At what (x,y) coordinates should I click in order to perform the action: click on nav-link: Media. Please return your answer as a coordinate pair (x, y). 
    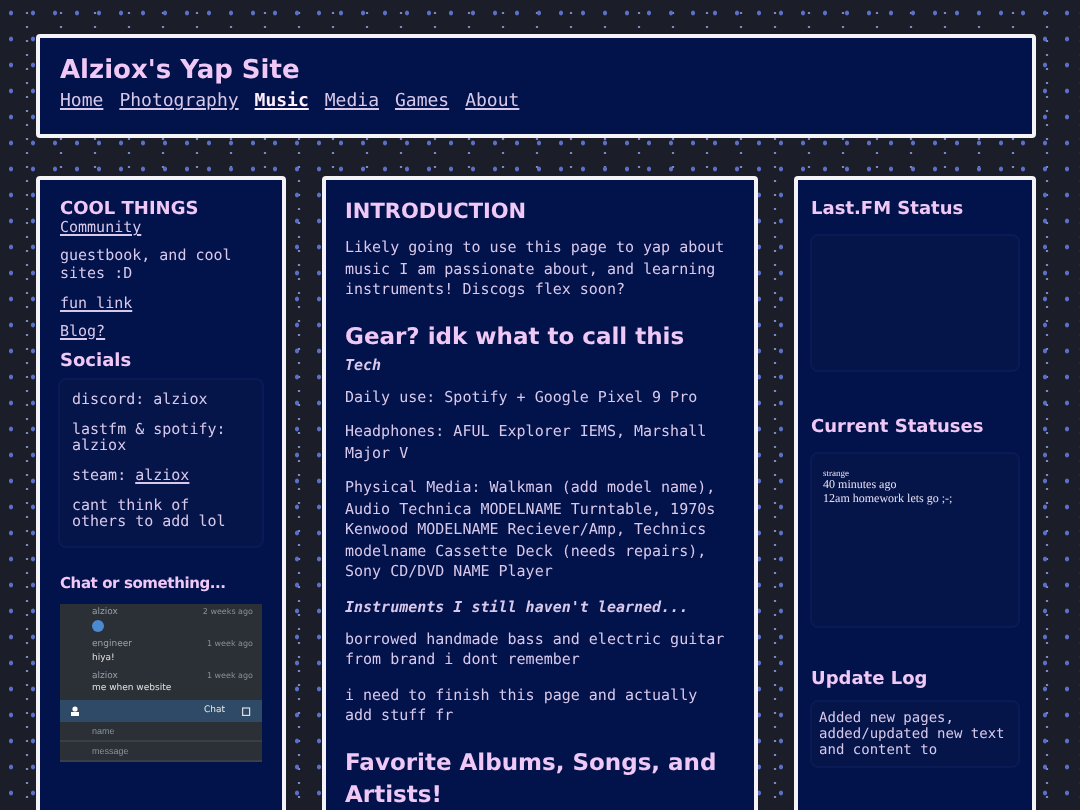
    Looking at the image, I should click on (351, 102).